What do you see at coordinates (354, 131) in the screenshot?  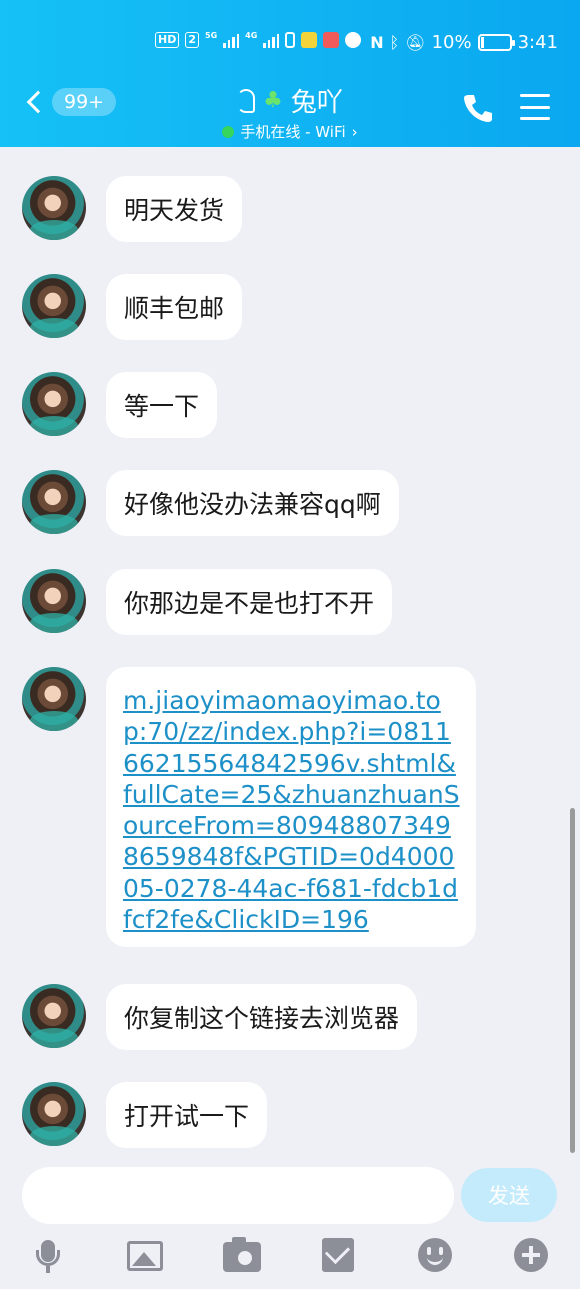 I see `chevron-right-icon: ›` at bounding box center [354, 131].